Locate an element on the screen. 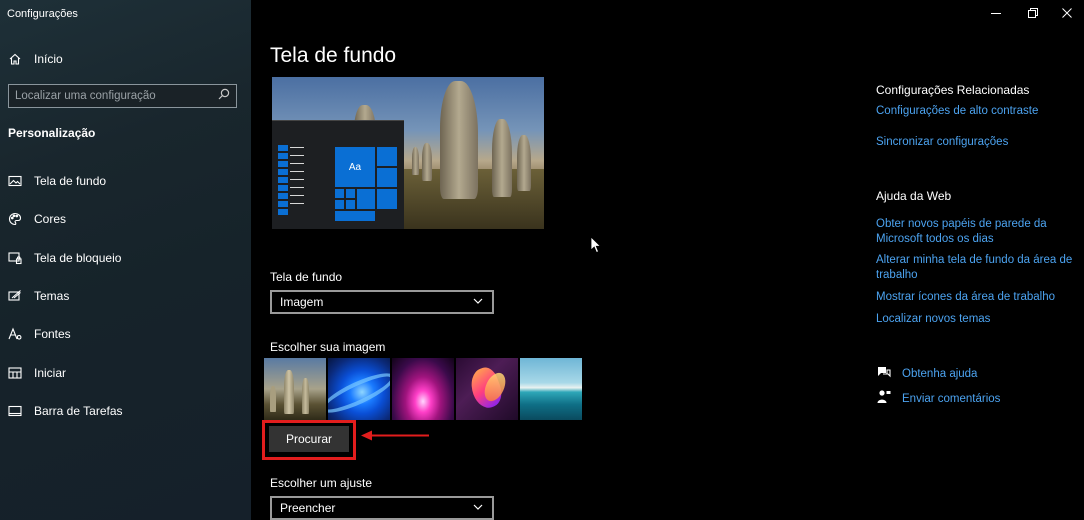  sidebar-item-label: Temas is located at coordinates (52, 296).